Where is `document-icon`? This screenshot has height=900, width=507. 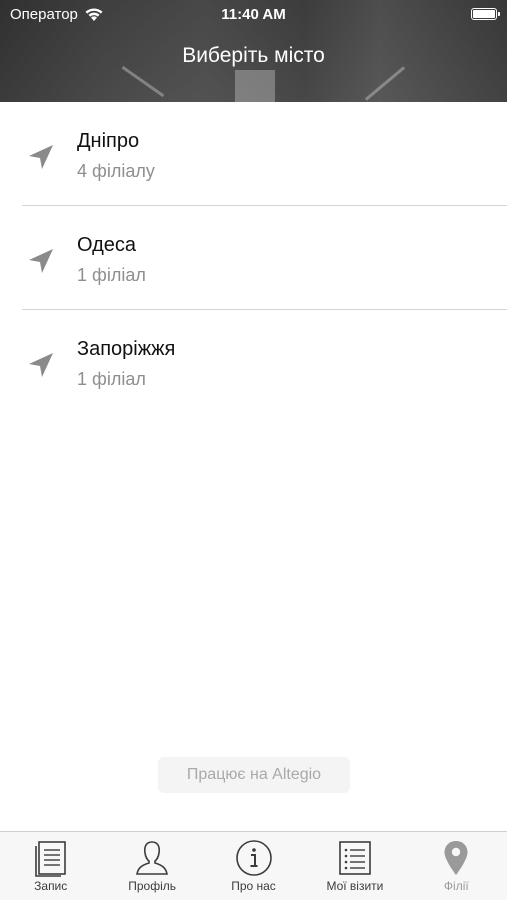
document-icon is located at coordinates (50, 859).